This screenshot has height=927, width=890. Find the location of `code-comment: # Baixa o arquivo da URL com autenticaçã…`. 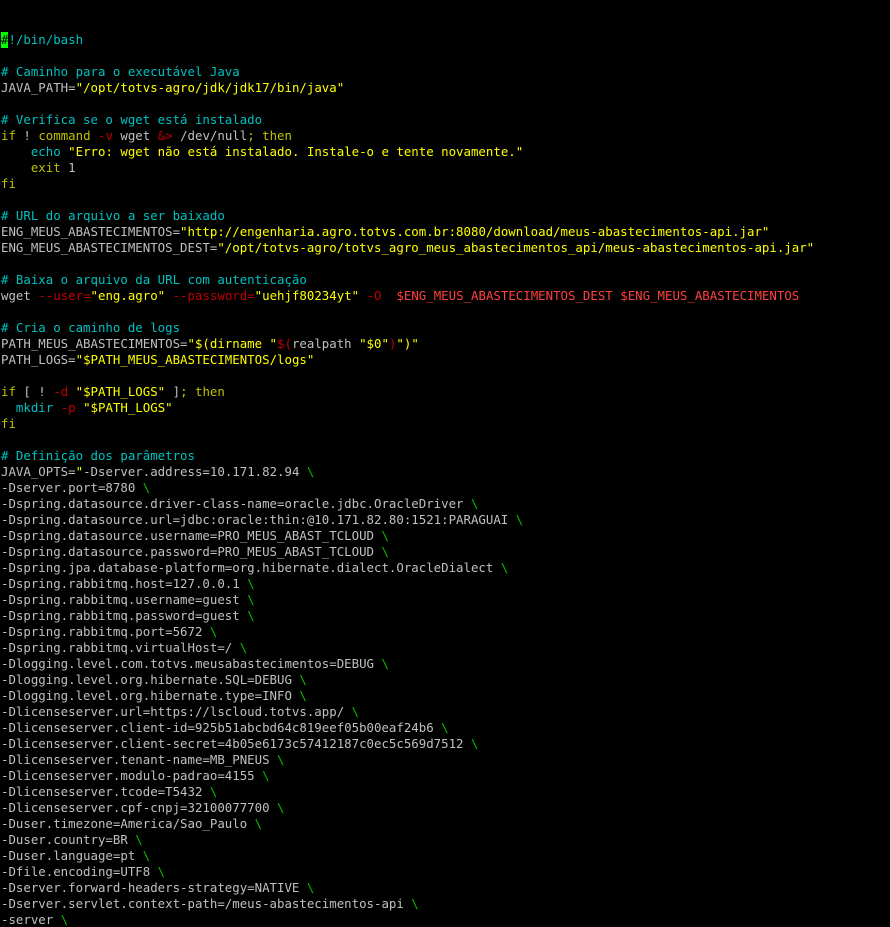

code-comment: # Baixa o arquivo da URL com autenticaçã… is located at coordinates (154, 279).